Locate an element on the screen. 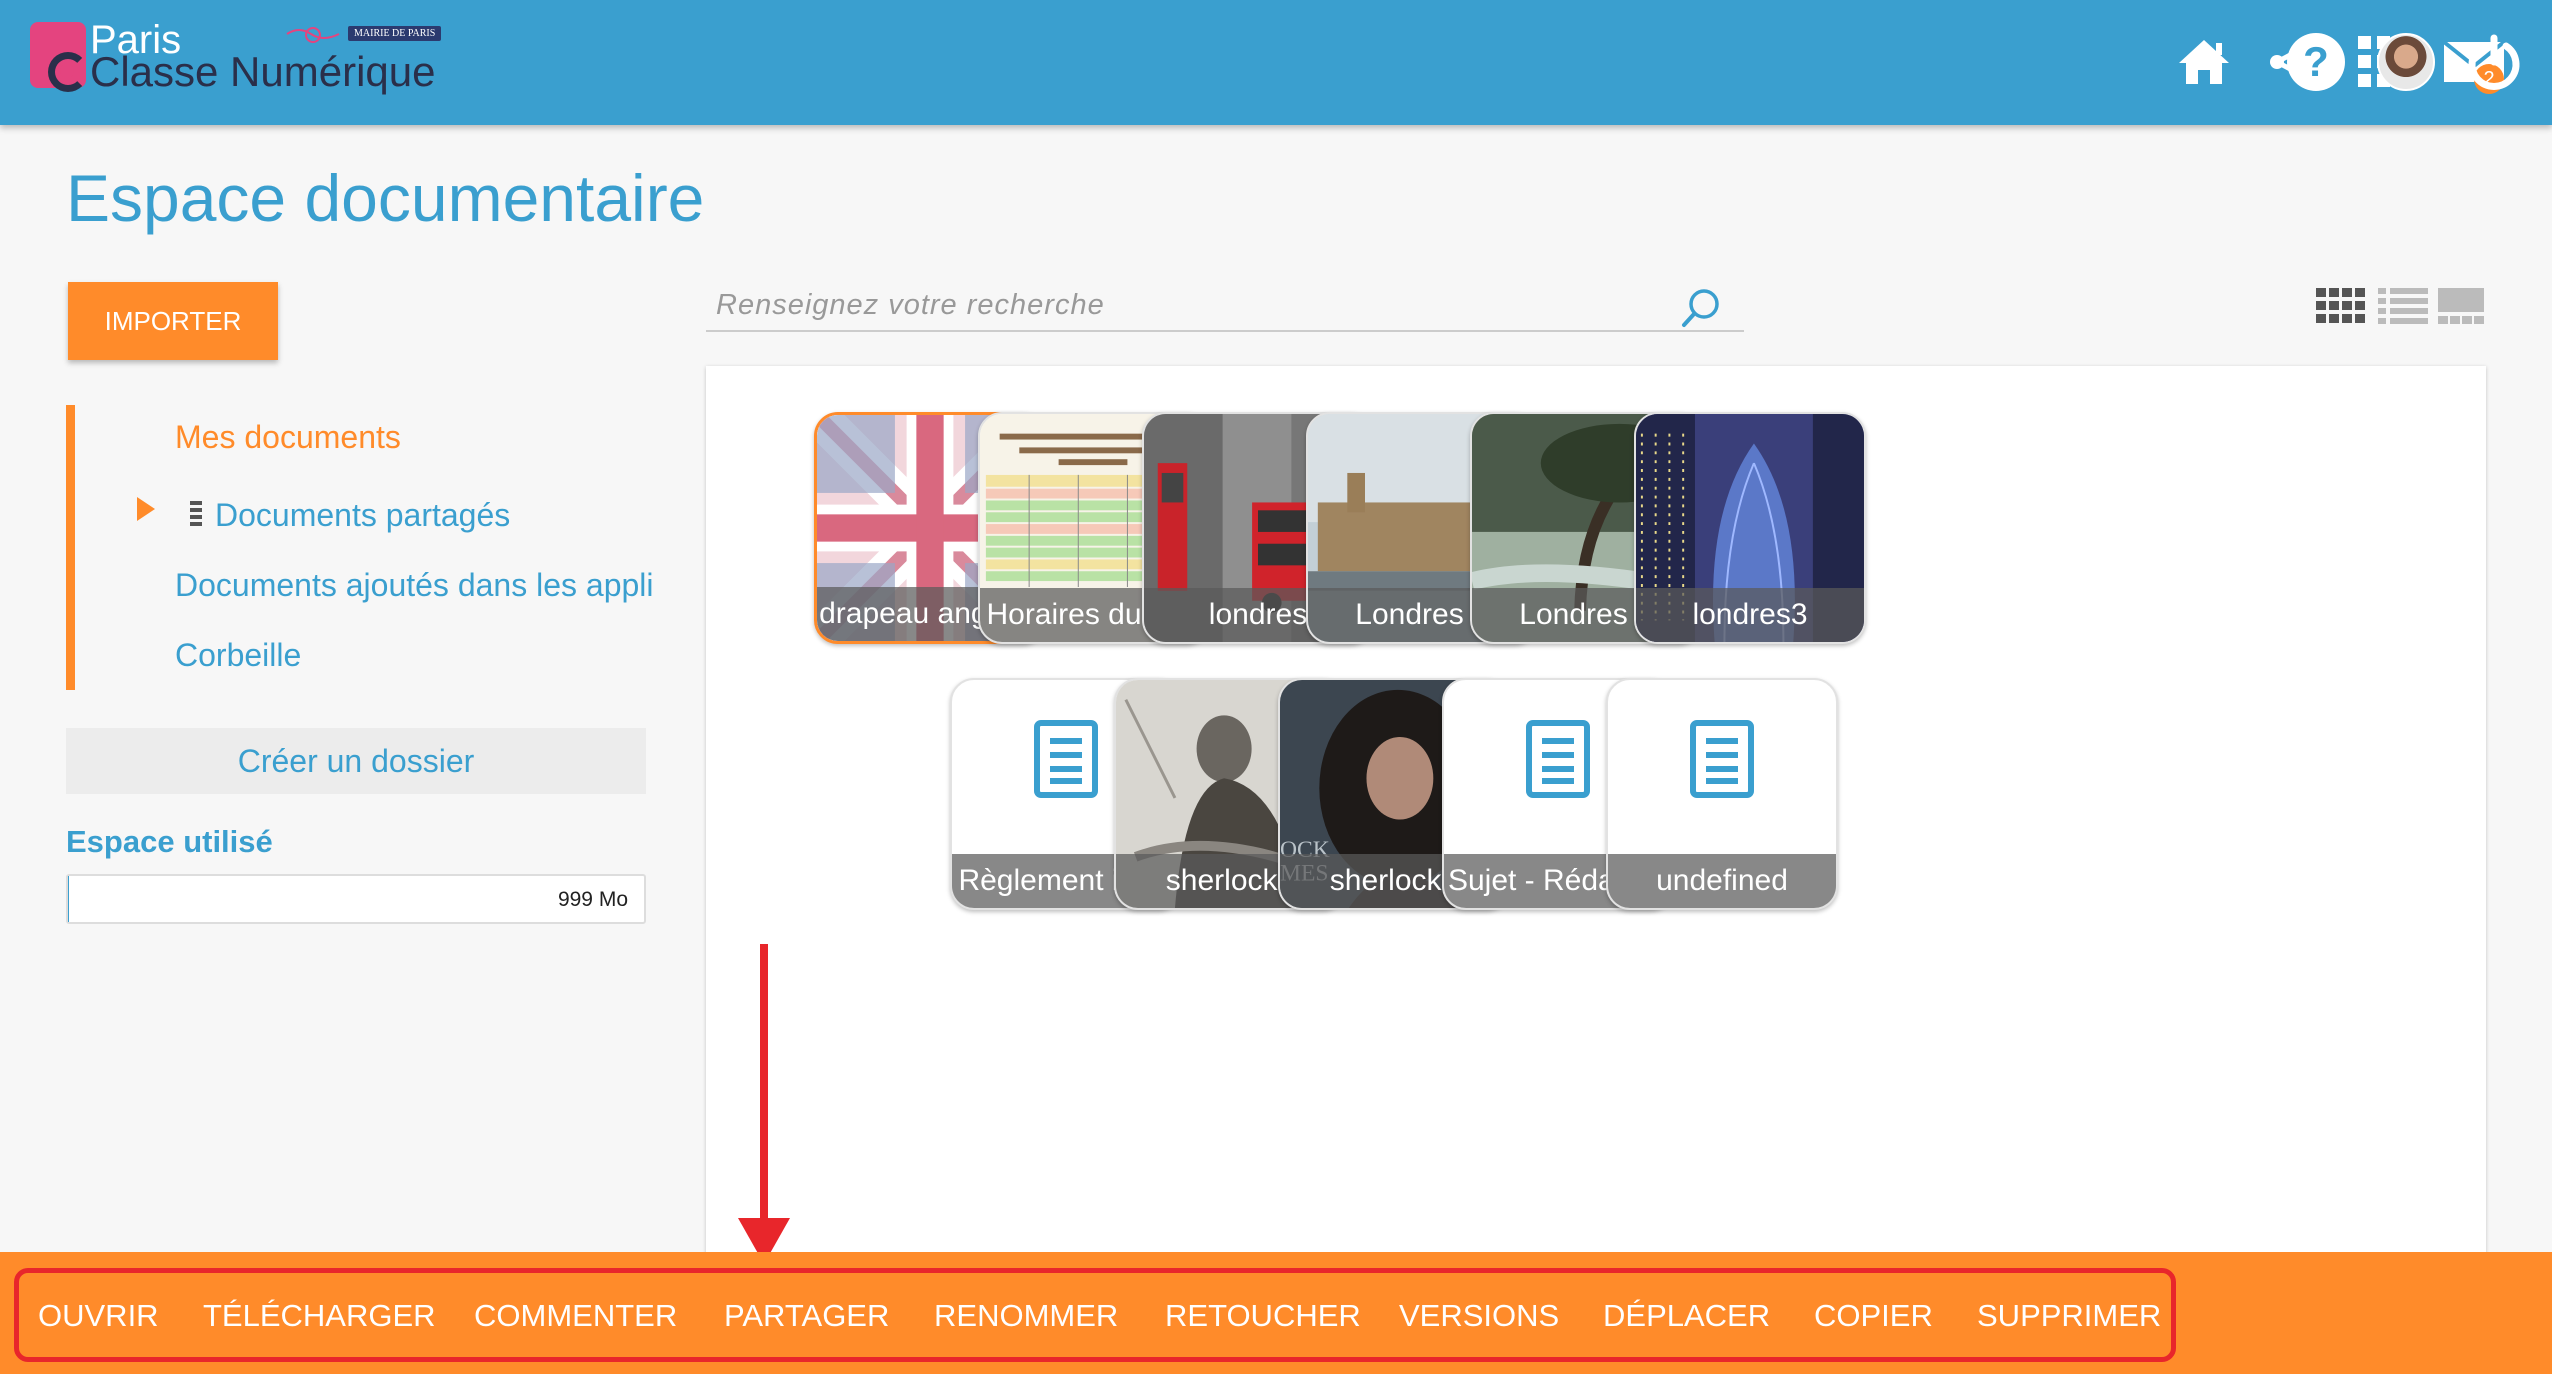 This screenshot has height=1374, width=2552. search-bar is located at coordinates (1225, 306).